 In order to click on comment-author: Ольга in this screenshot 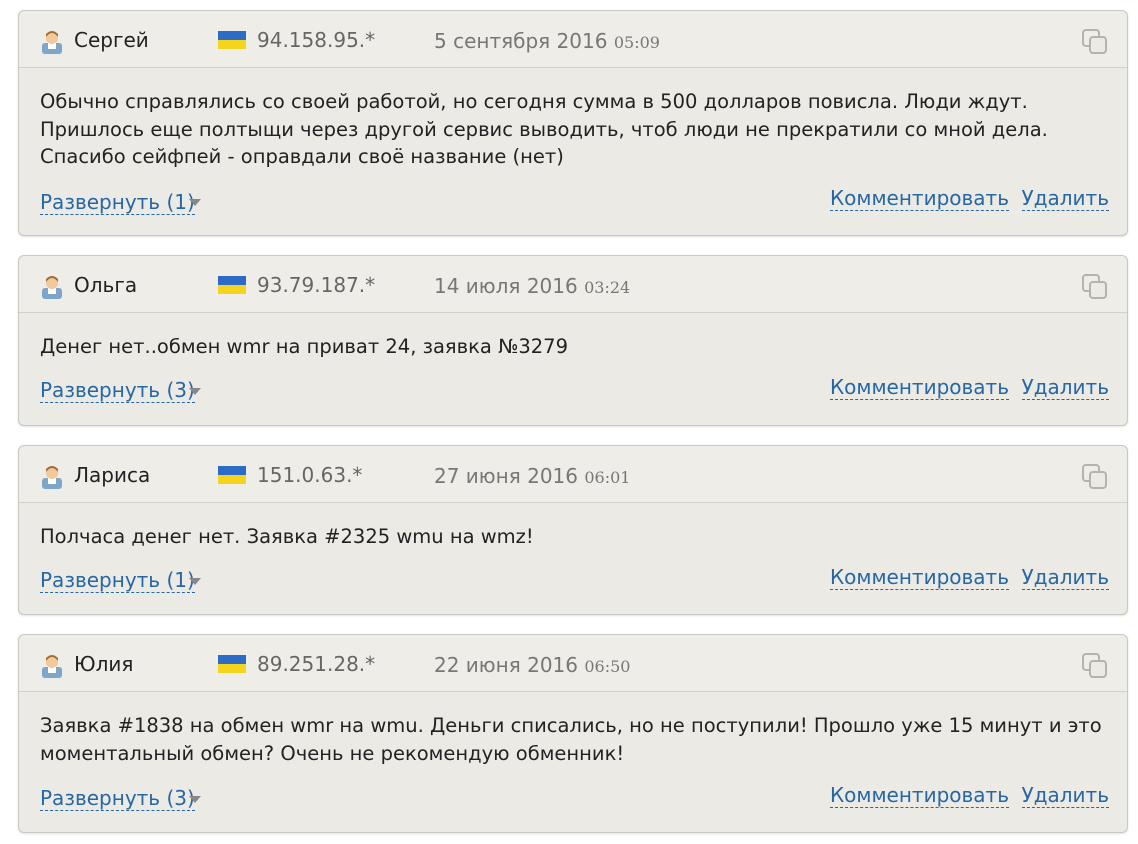, I will do `click(106, 285)`.